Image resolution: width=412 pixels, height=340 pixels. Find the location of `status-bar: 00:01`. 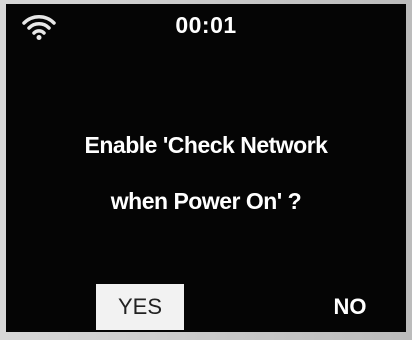

status-bar: 00:01 is located at coordinates (206, 24).